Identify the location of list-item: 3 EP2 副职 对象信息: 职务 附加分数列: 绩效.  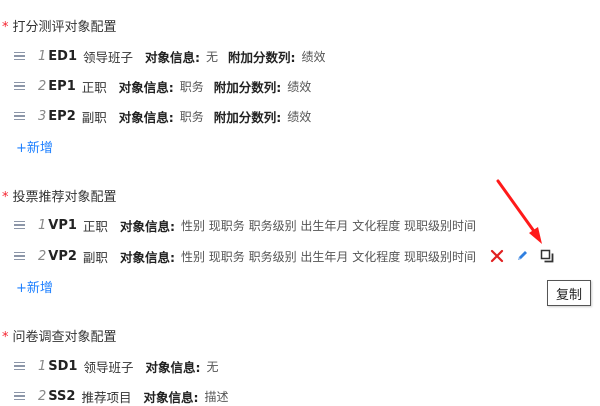
(167, 116).